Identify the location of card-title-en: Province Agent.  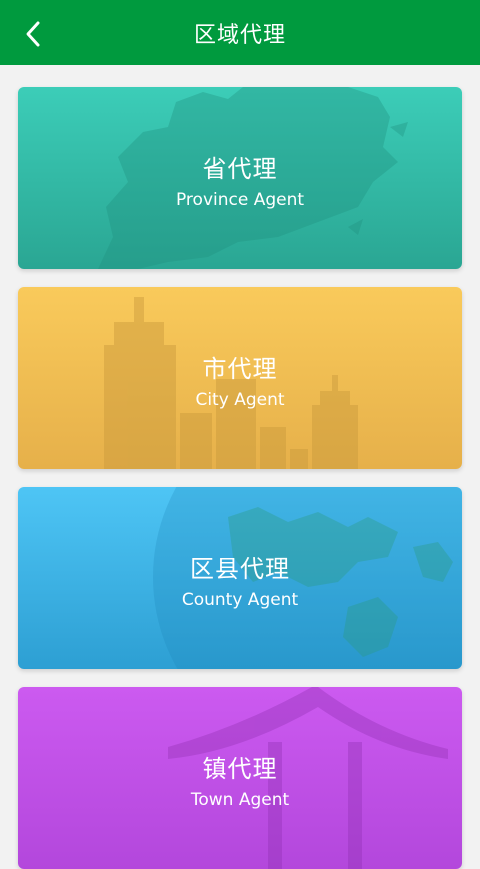
(240, 200).